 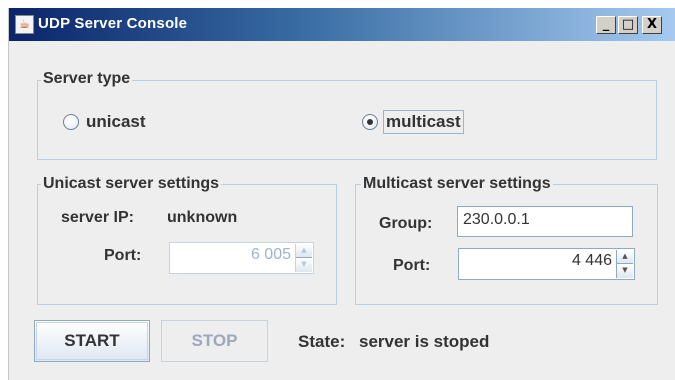 What do you see at coordinates (606, 25) in the screenshot?
I see `minimize-button: _` at bounding box center [606, 25].